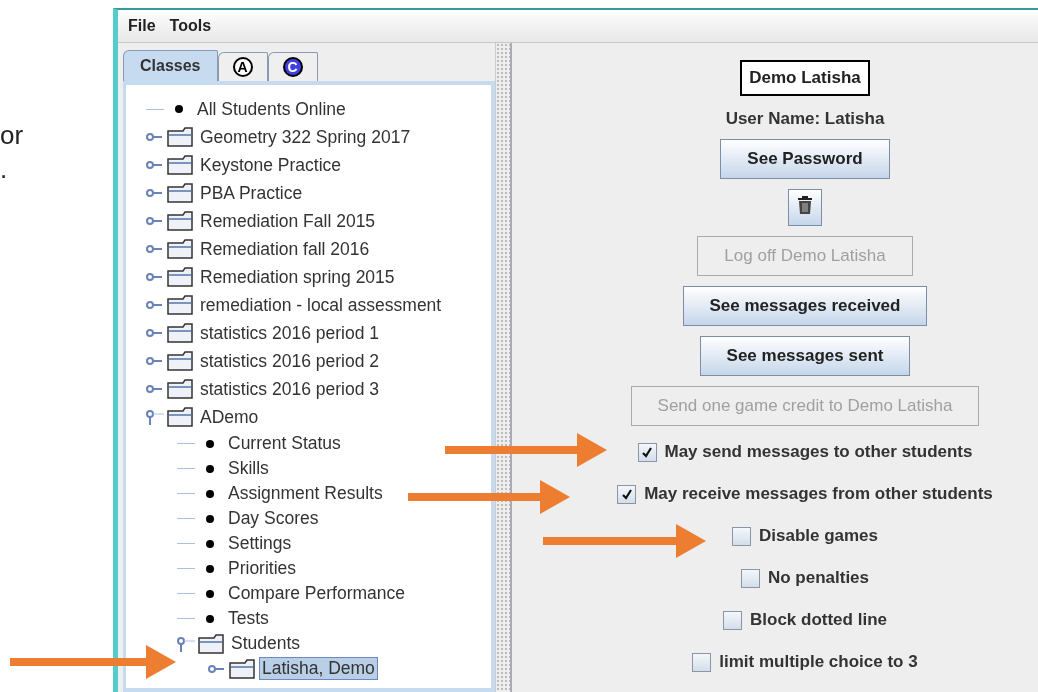  I want to click on delete-button, so click(805, 207).